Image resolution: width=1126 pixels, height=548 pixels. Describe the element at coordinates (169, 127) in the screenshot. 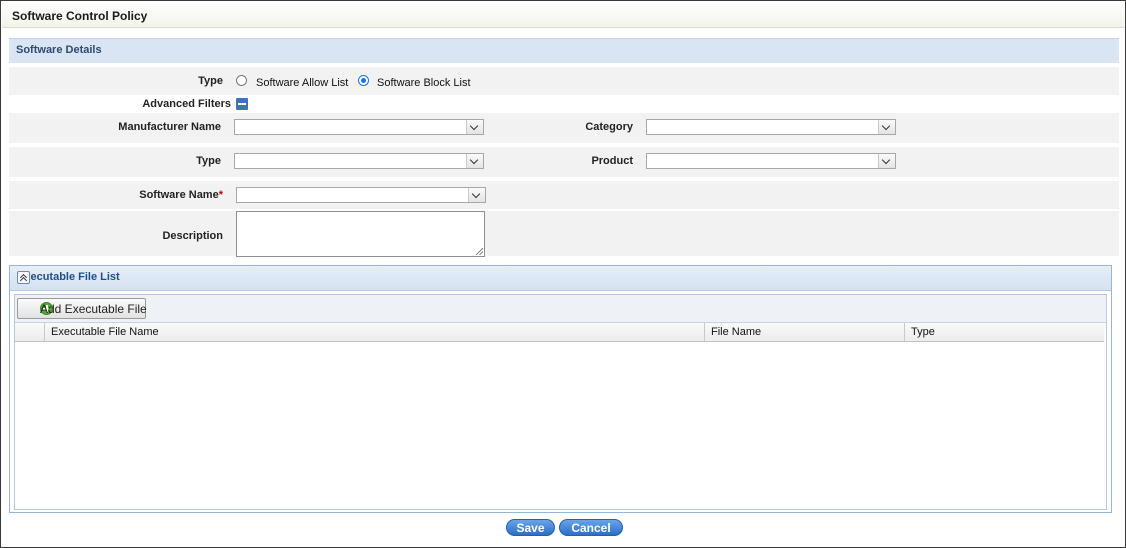

I see `manufacturer-label: Manufacturer Name` at that location.